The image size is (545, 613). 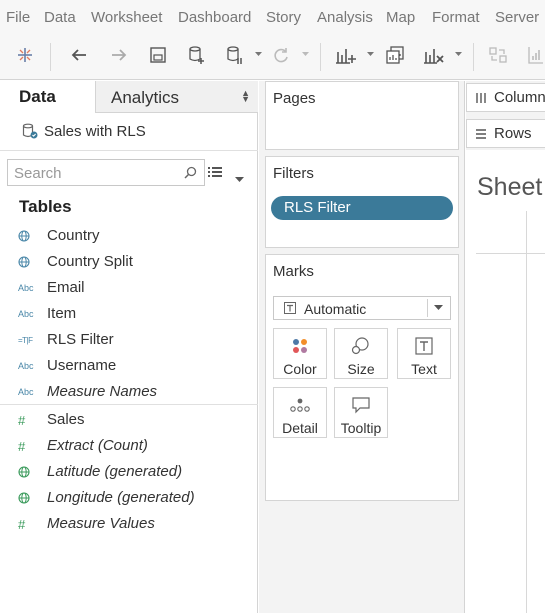 I want to click on swap-icon, so click(x=498, y=55).